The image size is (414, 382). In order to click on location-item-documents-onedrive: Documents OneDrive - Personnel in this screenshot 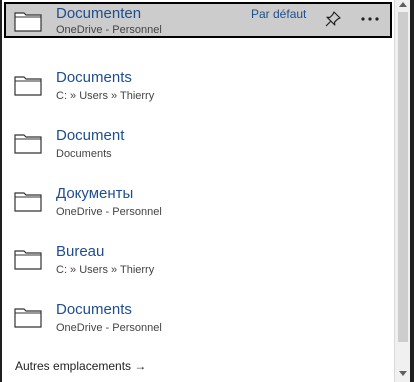, I will do `click(197, 328)`.